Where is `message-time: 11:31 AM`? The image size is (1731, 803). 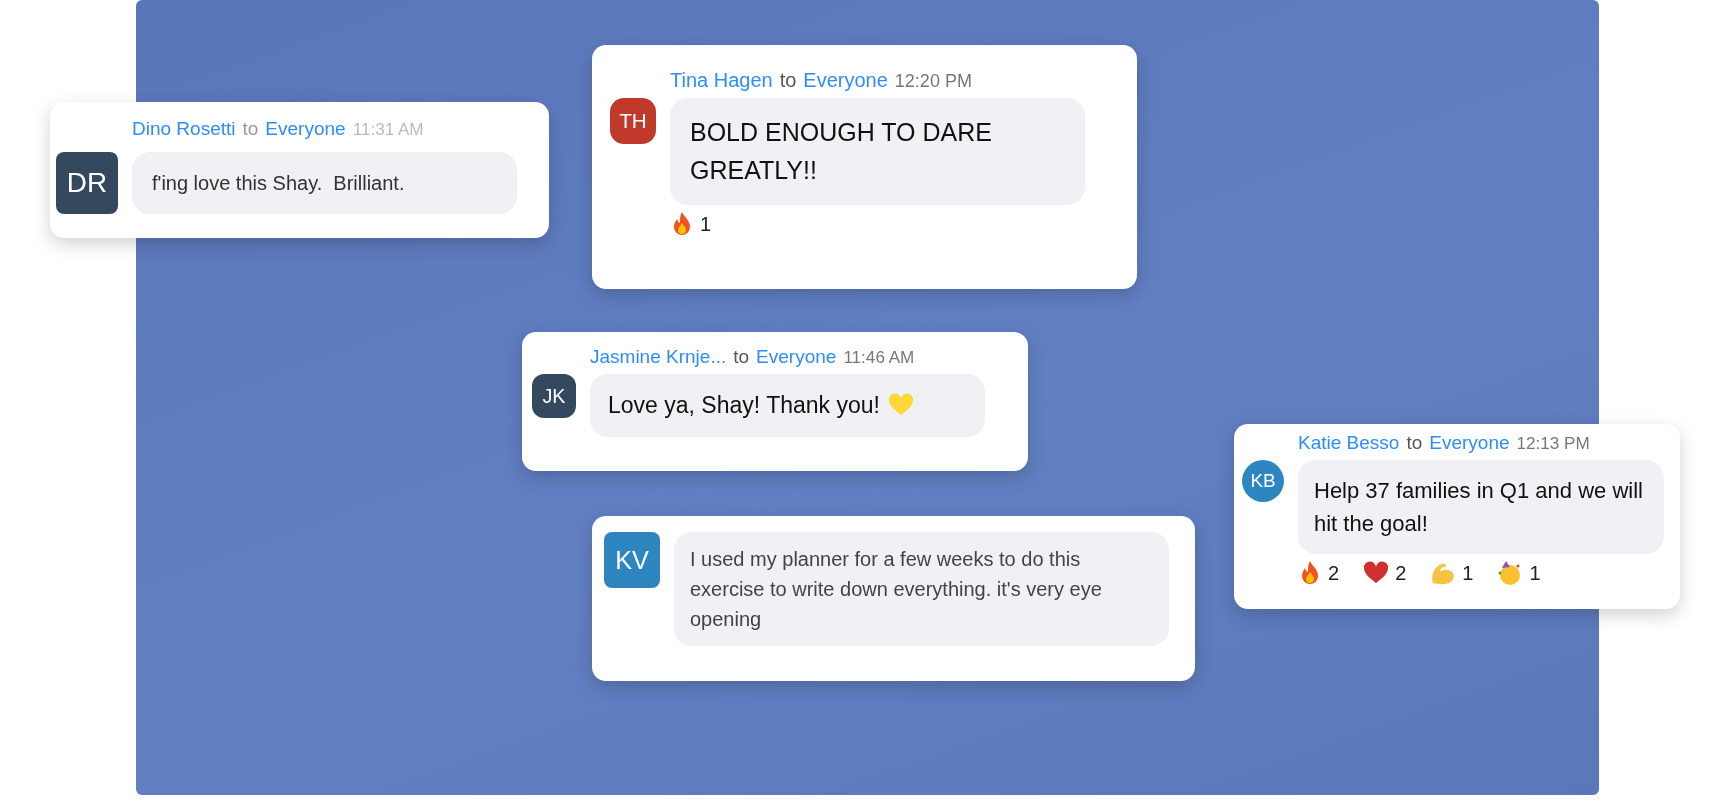
message-time: 11:31 AM is located at coordinates (388, 130).